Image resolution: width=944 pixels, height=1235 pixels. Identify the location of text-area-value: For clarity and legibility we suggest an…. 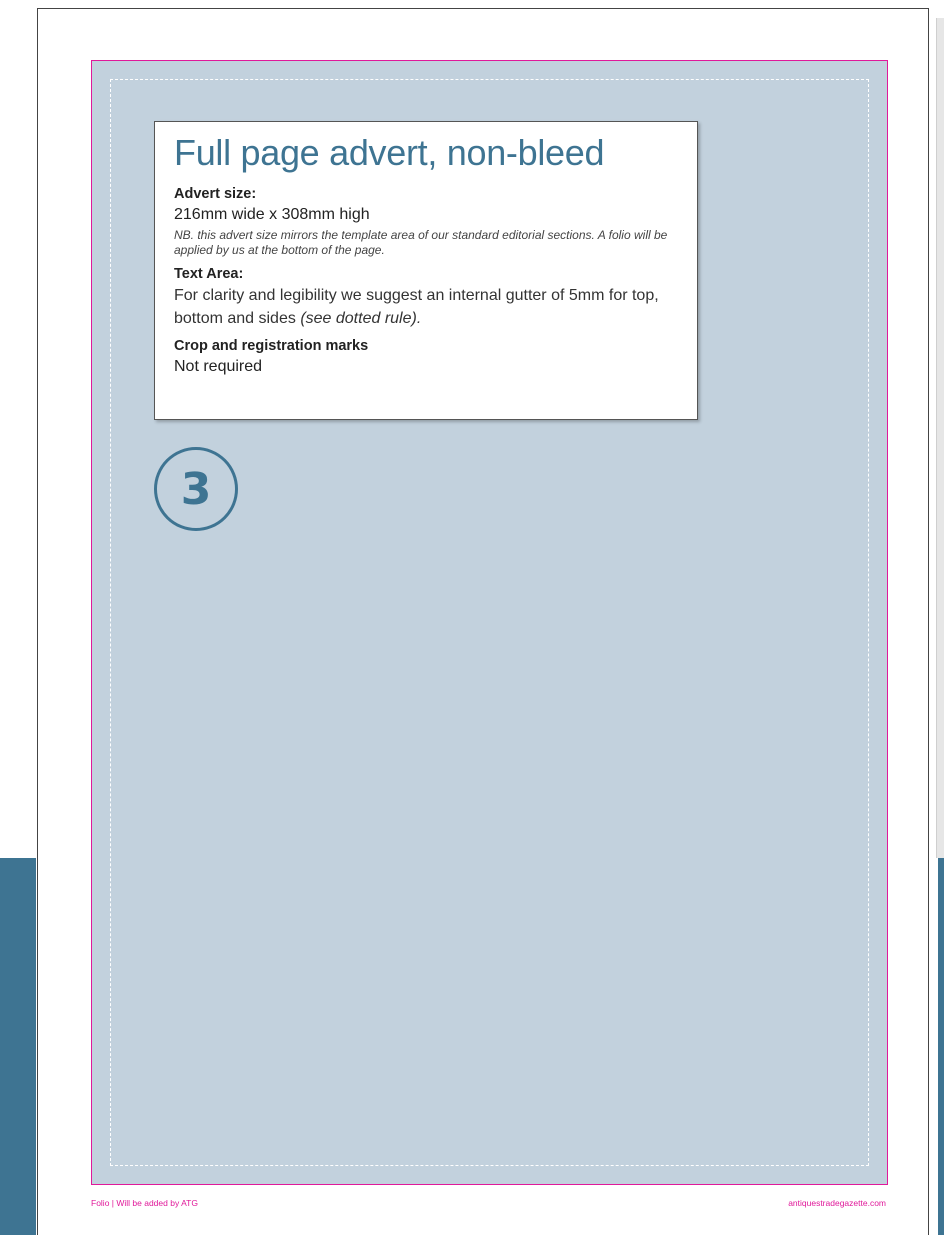
(426, 307).